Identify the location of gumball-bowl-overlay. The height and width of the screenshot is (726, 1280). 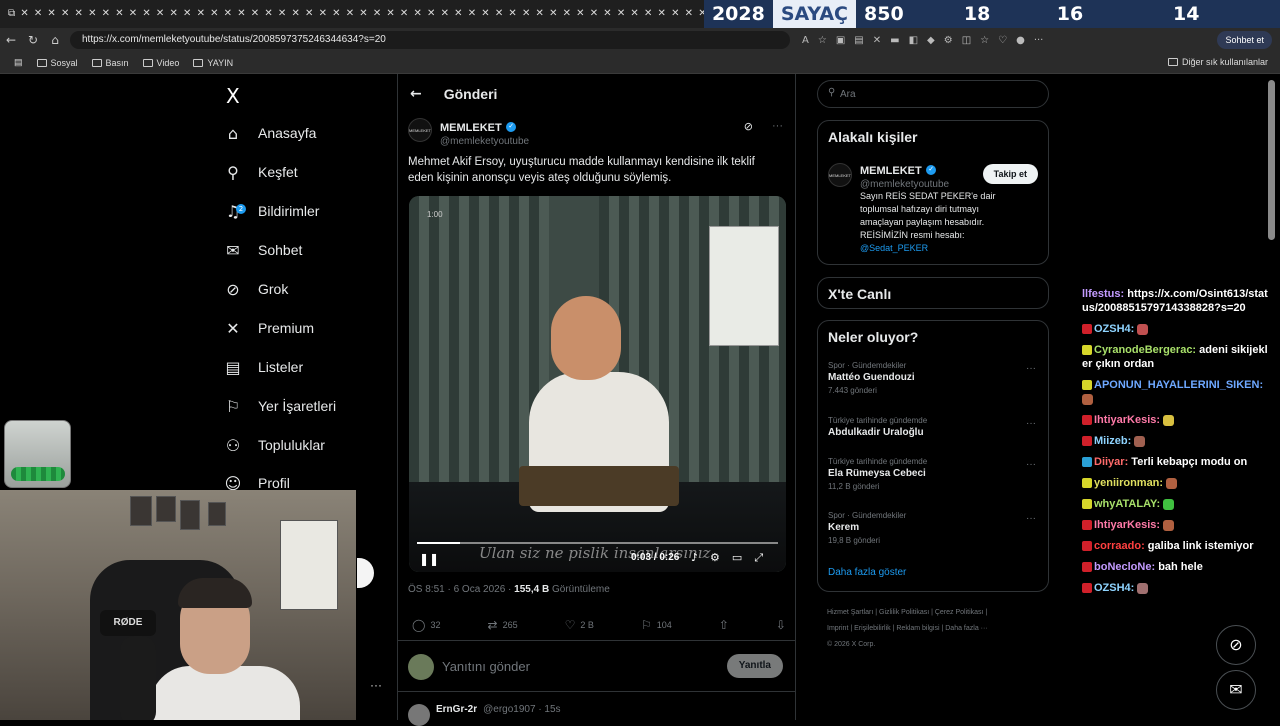
(37, 454).